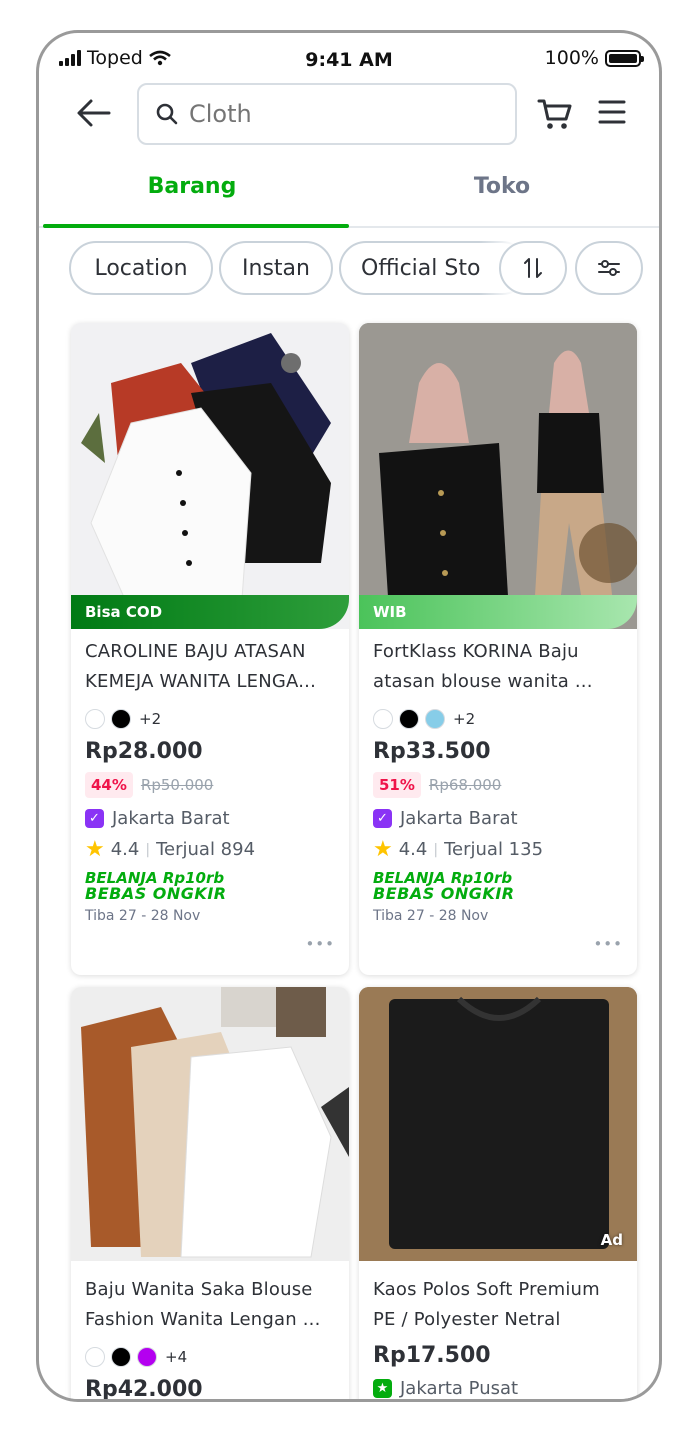 The image size is (691, 1435). Describe the element at coordinates (109, 785) in the screenshot. I see `discount-badge: 44%` at that location.